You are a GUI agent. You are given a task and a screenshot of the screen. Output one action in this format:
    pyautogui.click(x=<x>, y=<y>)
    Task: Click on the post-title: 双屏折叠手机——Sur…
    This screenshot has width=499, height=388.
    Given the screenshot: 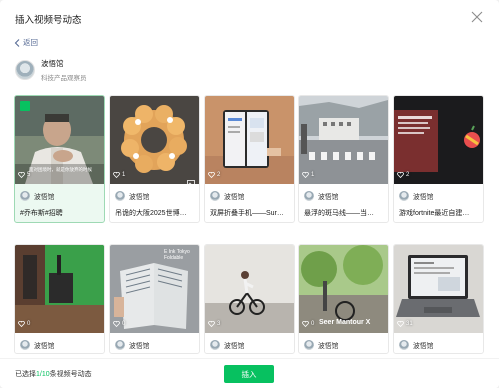 What is the action you would take?
    pyautogui.click(x=247, y=213)
    